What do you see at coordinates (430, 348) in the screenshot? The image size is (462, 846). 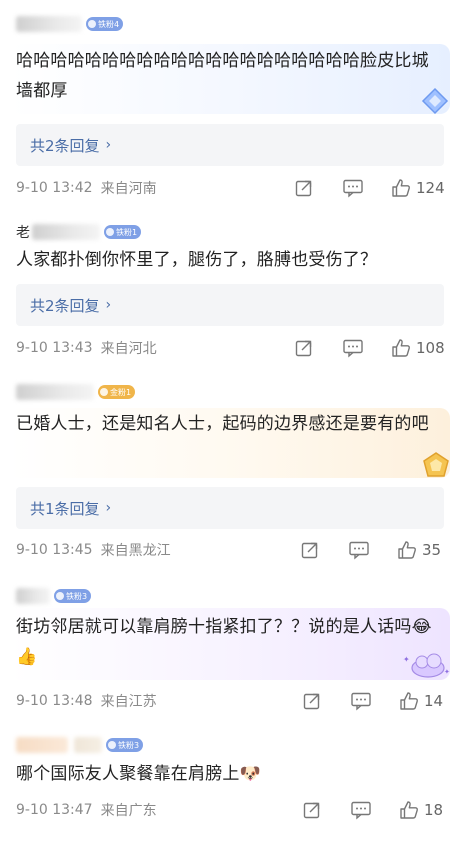 I see `like-count: 108` at bounding box center [430, 348].